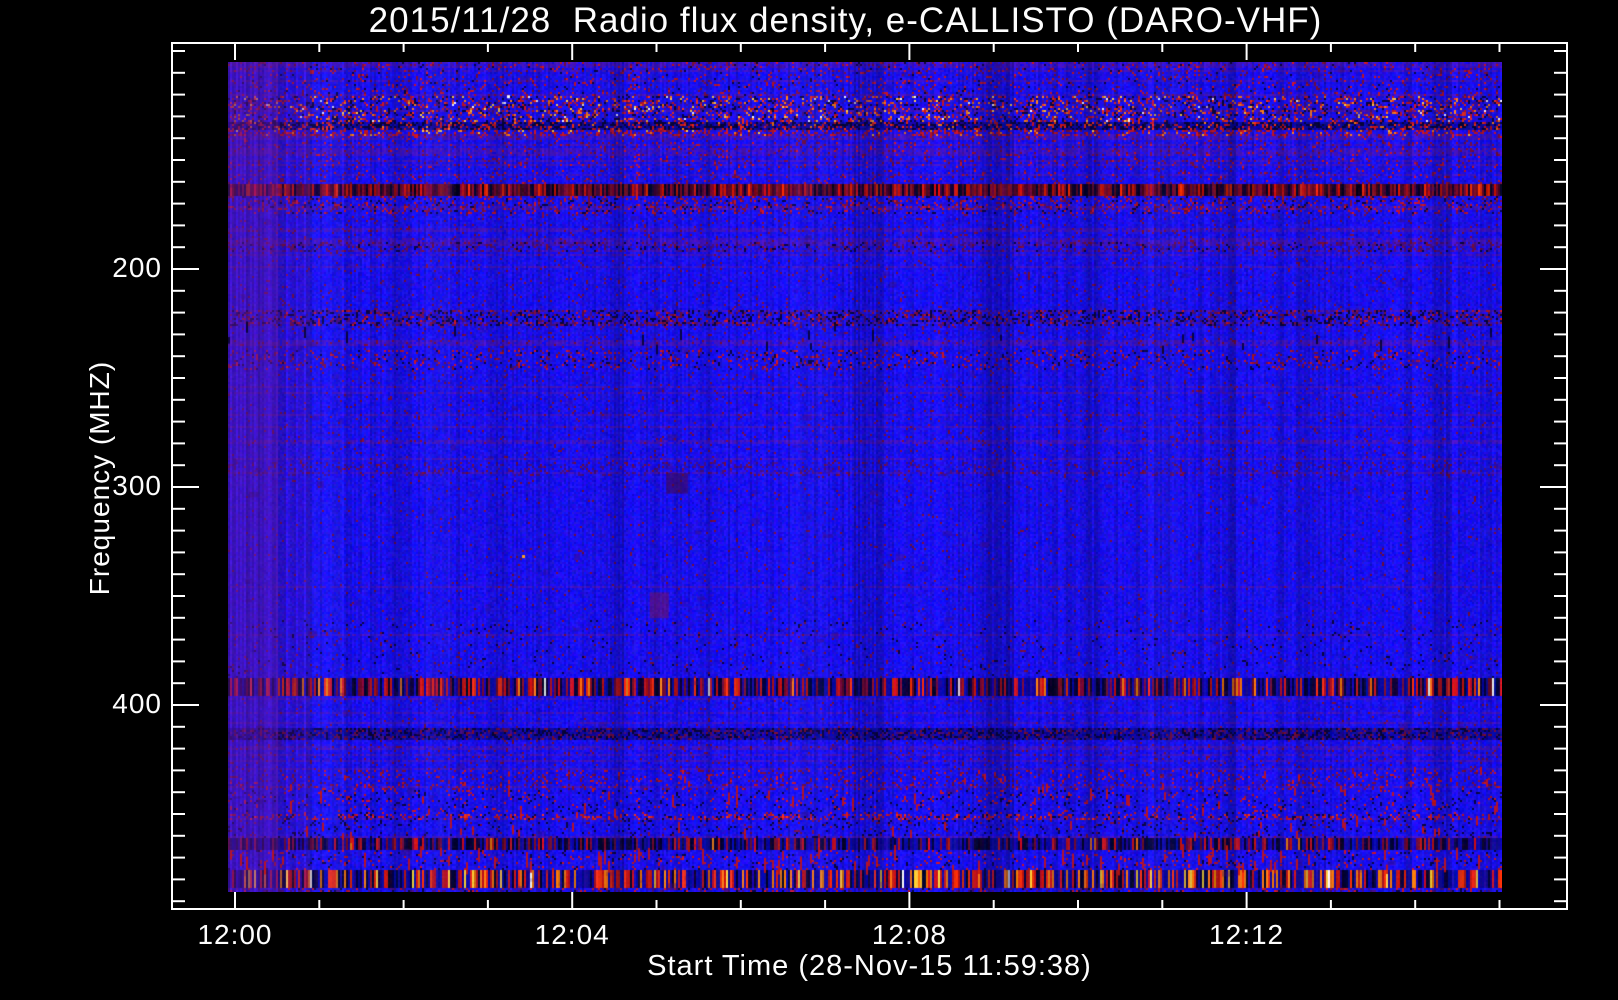 This screenshot has width=1618, height=1000. What do you see at coordinates (99, 478) in the screenshot?
I see `y-axis-title: Frequency (MHZ)` at bounding box center [99, 478].